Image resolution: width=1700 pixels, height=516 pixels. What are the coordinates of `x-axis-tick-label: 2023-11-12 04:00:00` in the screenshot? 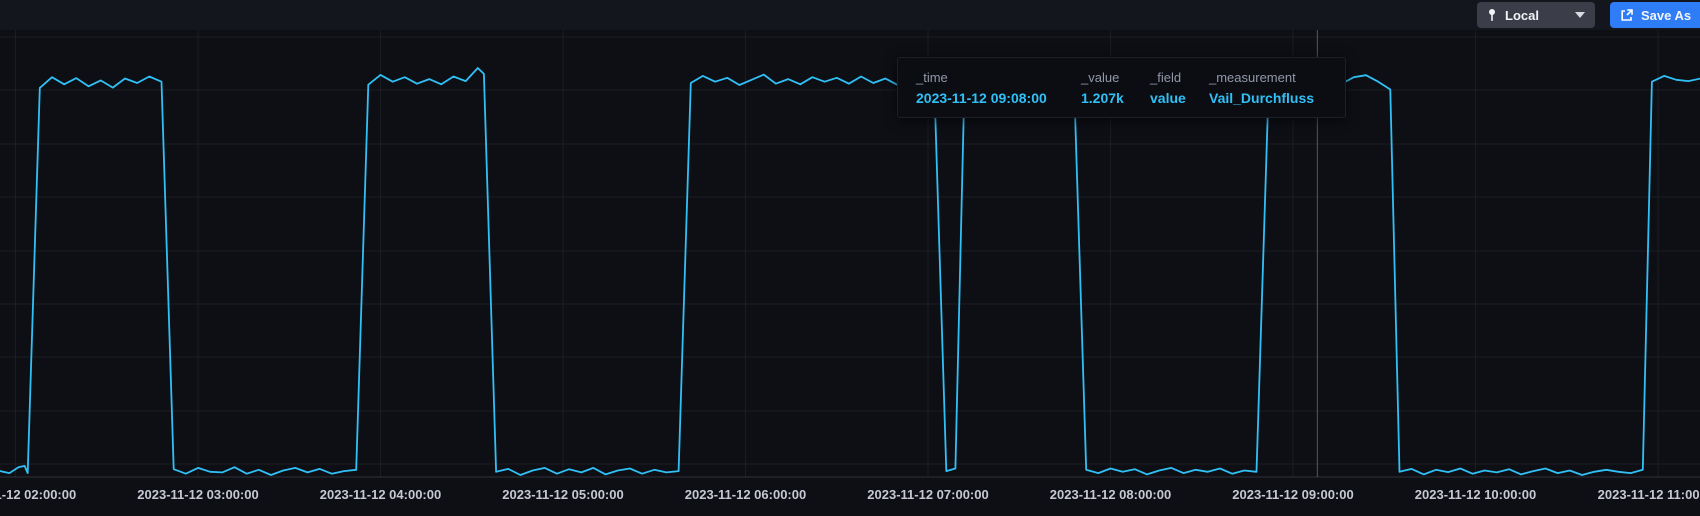 It's located at (380, 494).